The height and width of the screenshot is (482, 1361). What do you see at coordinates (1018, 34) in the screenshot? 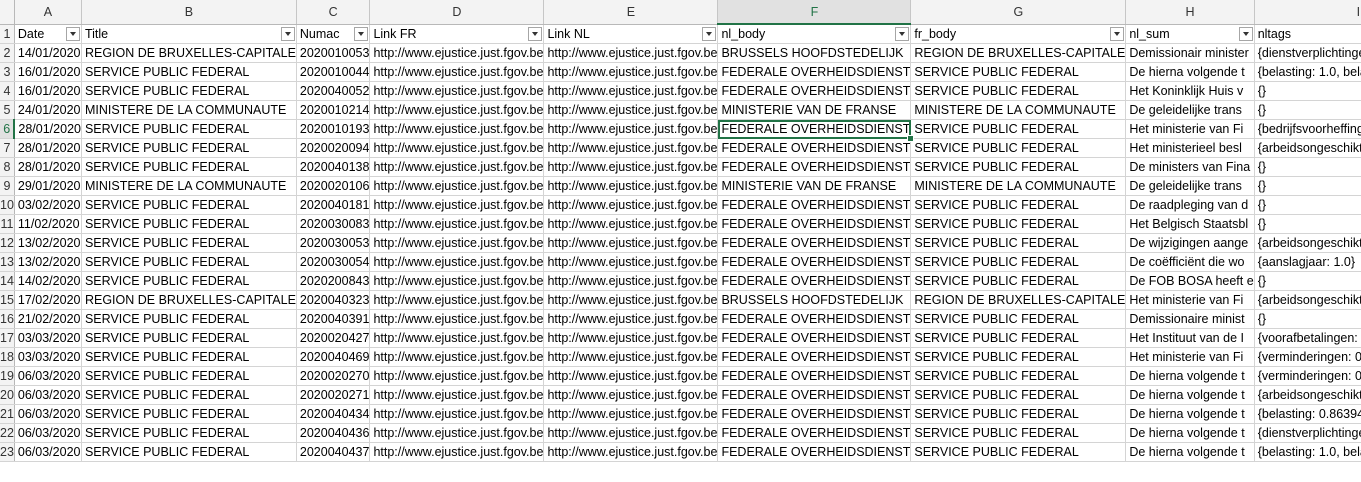
I see `header-cell-g: fr_body` at bounding box center [1018, 34].